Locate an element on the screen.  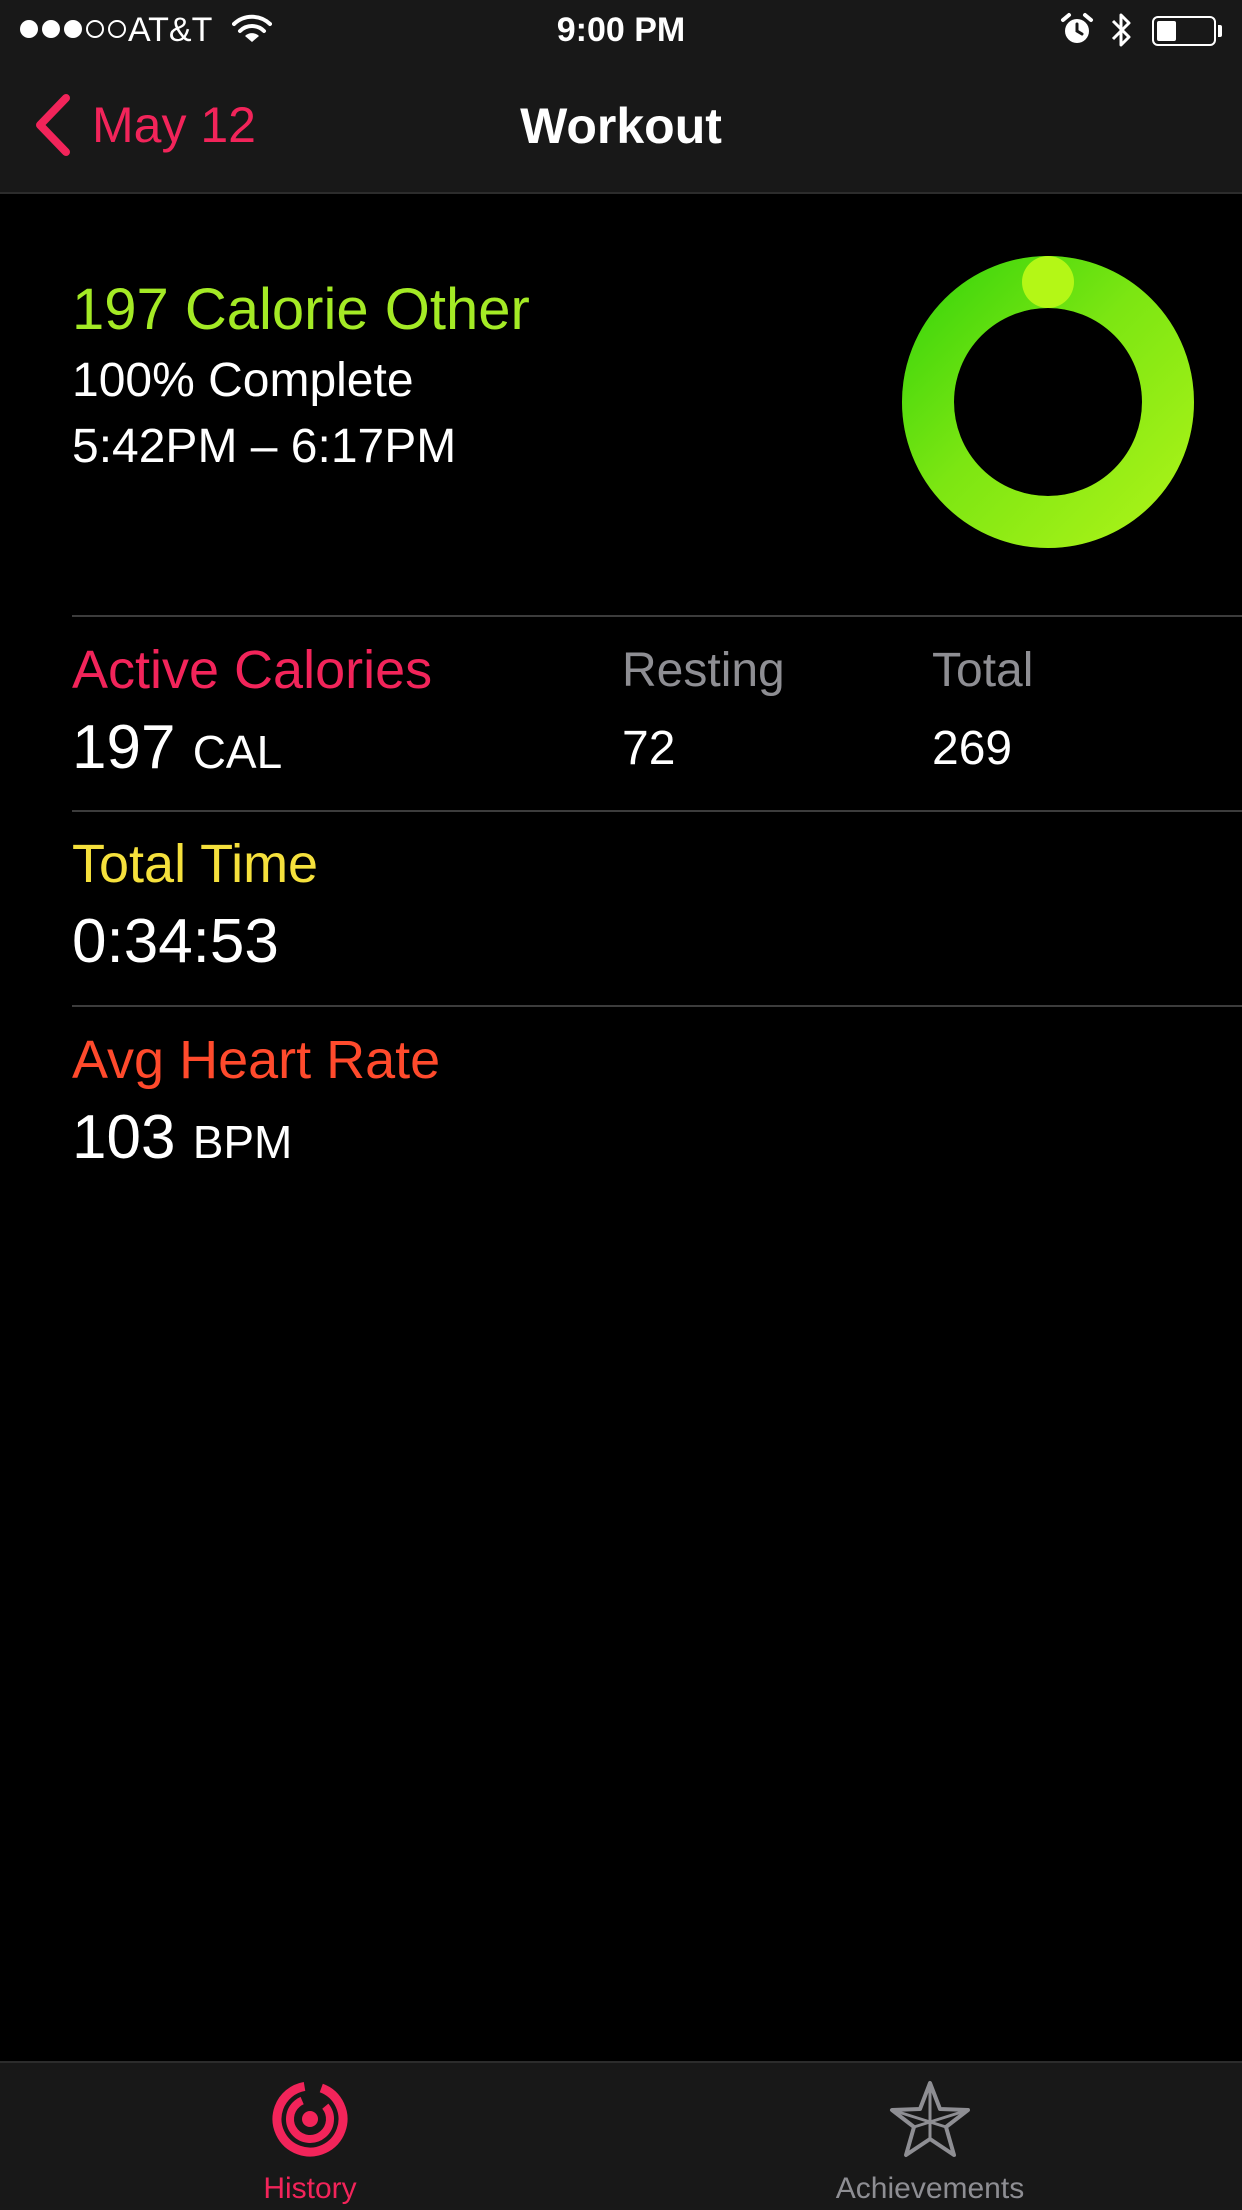
status-bar: AT&T 9:00 PM is located at coordinates (621, 30).